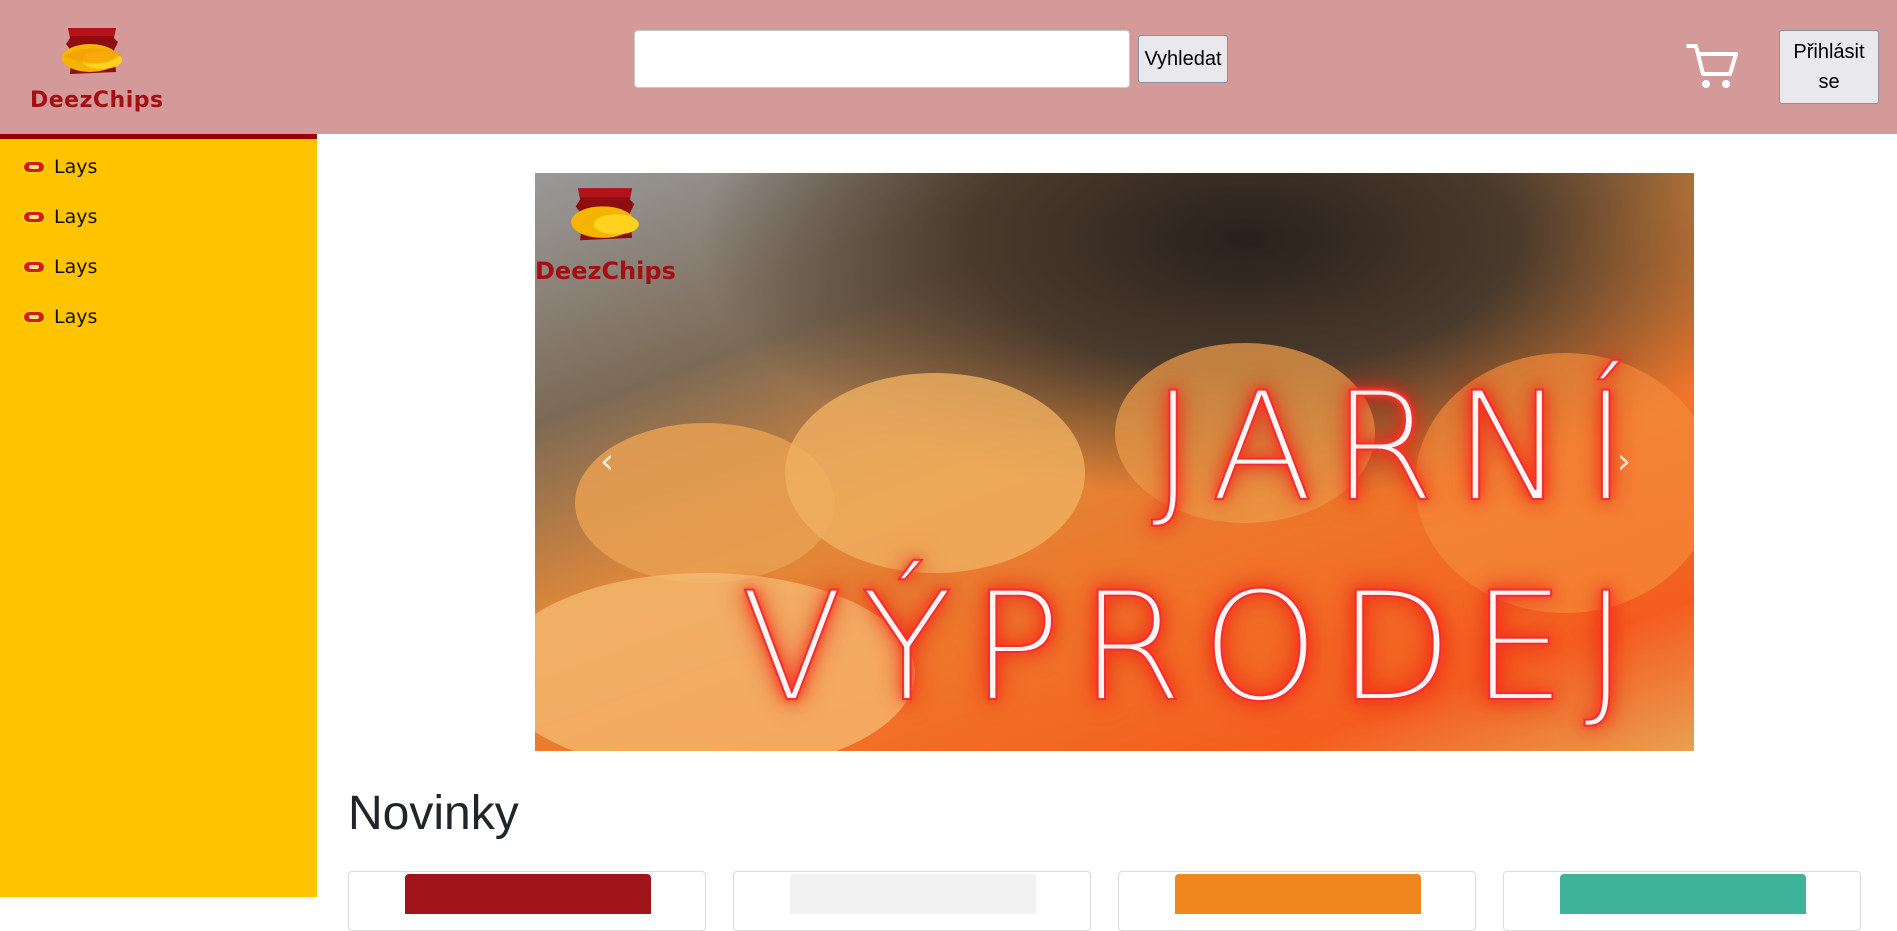 Image resolution: width=1897 pixels, height=931 pixels. Describe the element at coordinates (935, 473) in the screenshot. I see `chip-shape` at that location.